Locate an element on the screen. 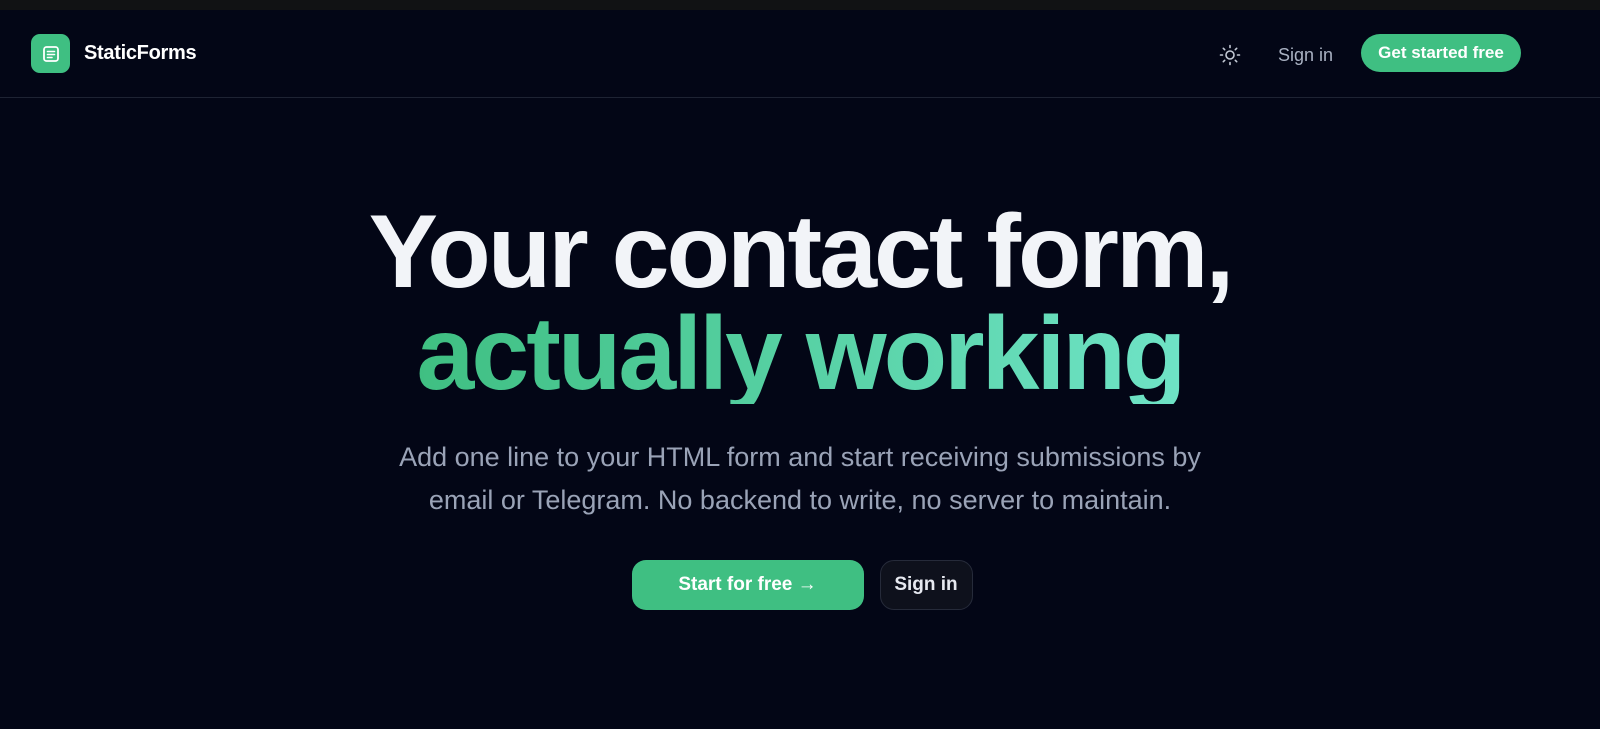 Image resolution: width=1600 pixels, height=729 pixels. theme-toggle-button is located at coordinates (1230, 55).